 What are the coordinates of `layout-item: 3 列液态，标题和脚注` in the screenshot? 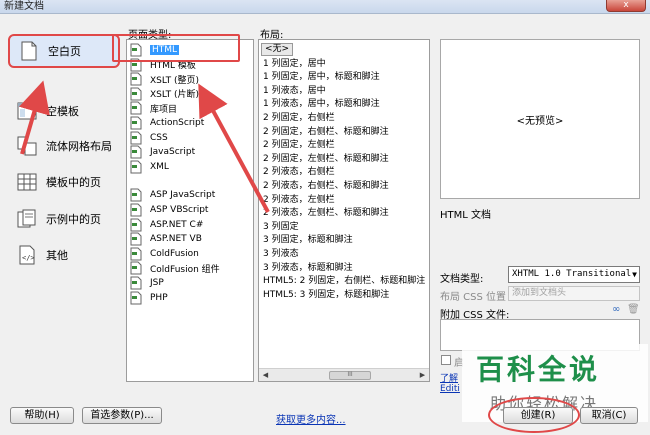 It's located at (308, 268).